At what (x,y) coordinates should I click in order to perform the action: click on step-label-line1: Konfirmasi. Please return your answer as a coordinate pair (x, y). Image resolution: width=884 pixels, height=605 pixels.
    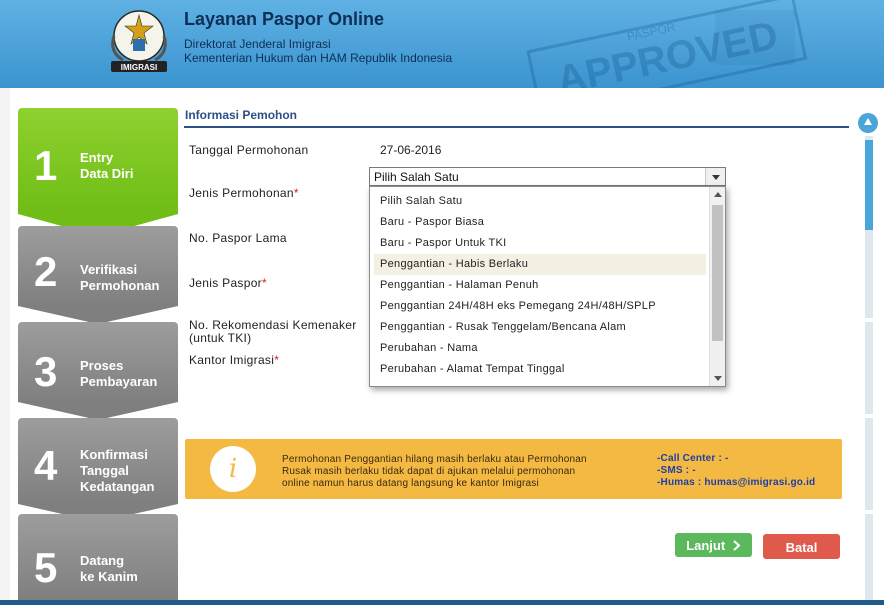
    Looking at the image, I should click on (114, 454).